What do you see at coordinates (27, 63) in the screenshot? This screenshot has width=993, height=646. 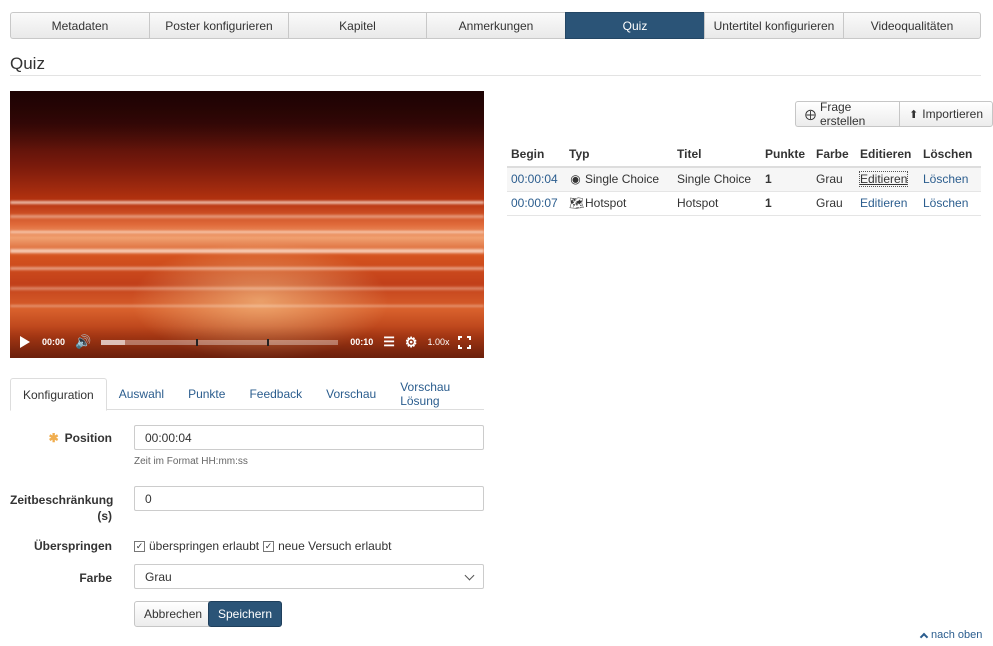 I see `page-title: Quiz` at bounding box center [27, 63].